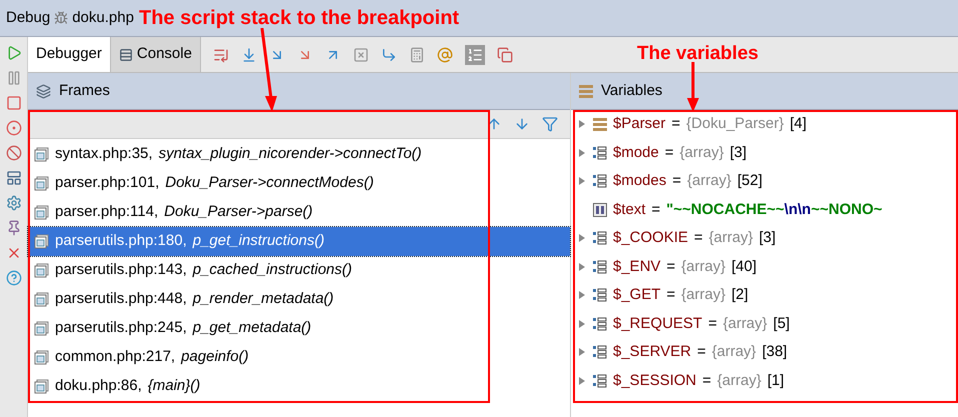 The height and width of the screenshot is (417, 958). What do you see at coordinates (299, 386) in the screenshot?
I see `frame-row: doku.php:86, {main}()` at bounding box center [299, 386].